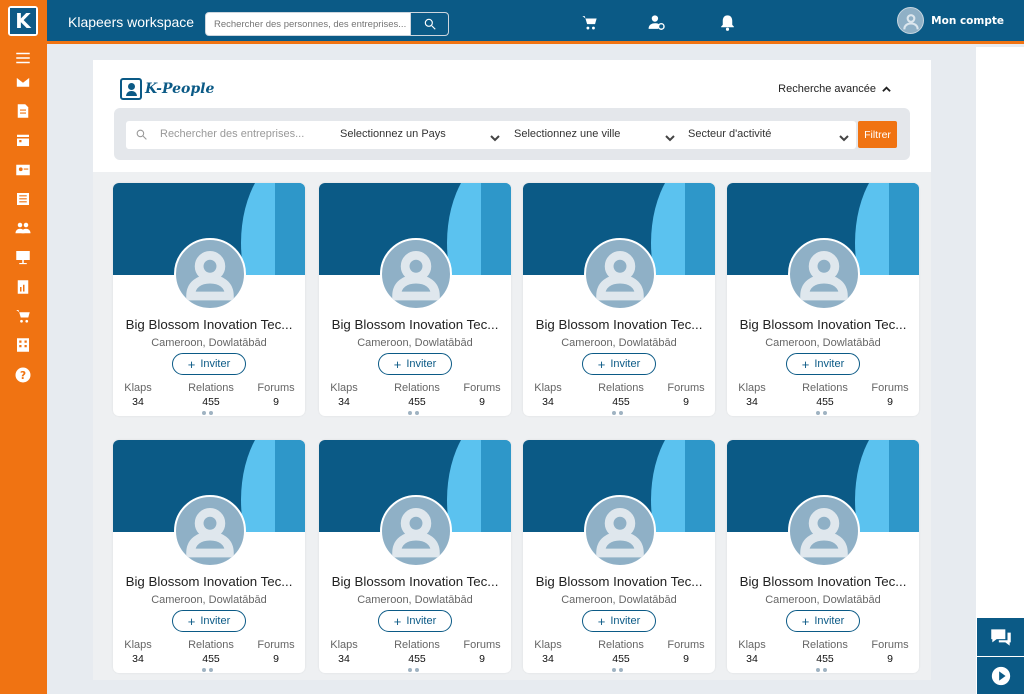 The width and height of the screenshot is (1024, 694). Describe the element at coordinates (834, 89) in the screenshot. I see `advanced-search-toggle: Recherche avancée` at that location.